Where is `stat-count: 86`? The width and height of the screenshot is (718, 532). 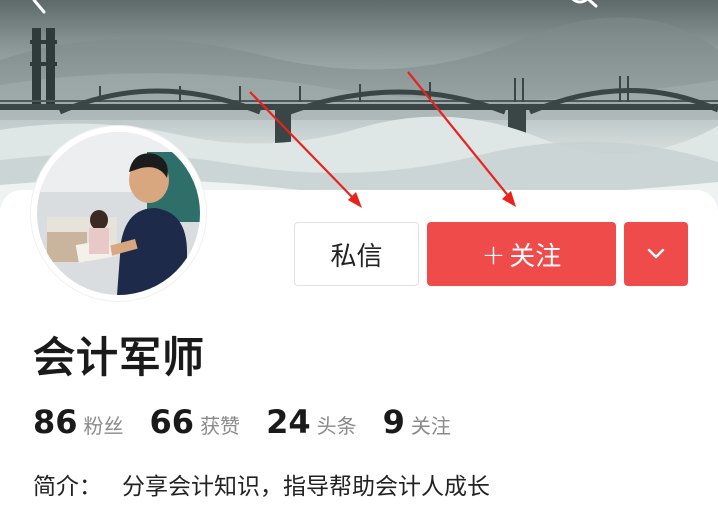 stat-count: 86 is located at coordinates (55, 422).